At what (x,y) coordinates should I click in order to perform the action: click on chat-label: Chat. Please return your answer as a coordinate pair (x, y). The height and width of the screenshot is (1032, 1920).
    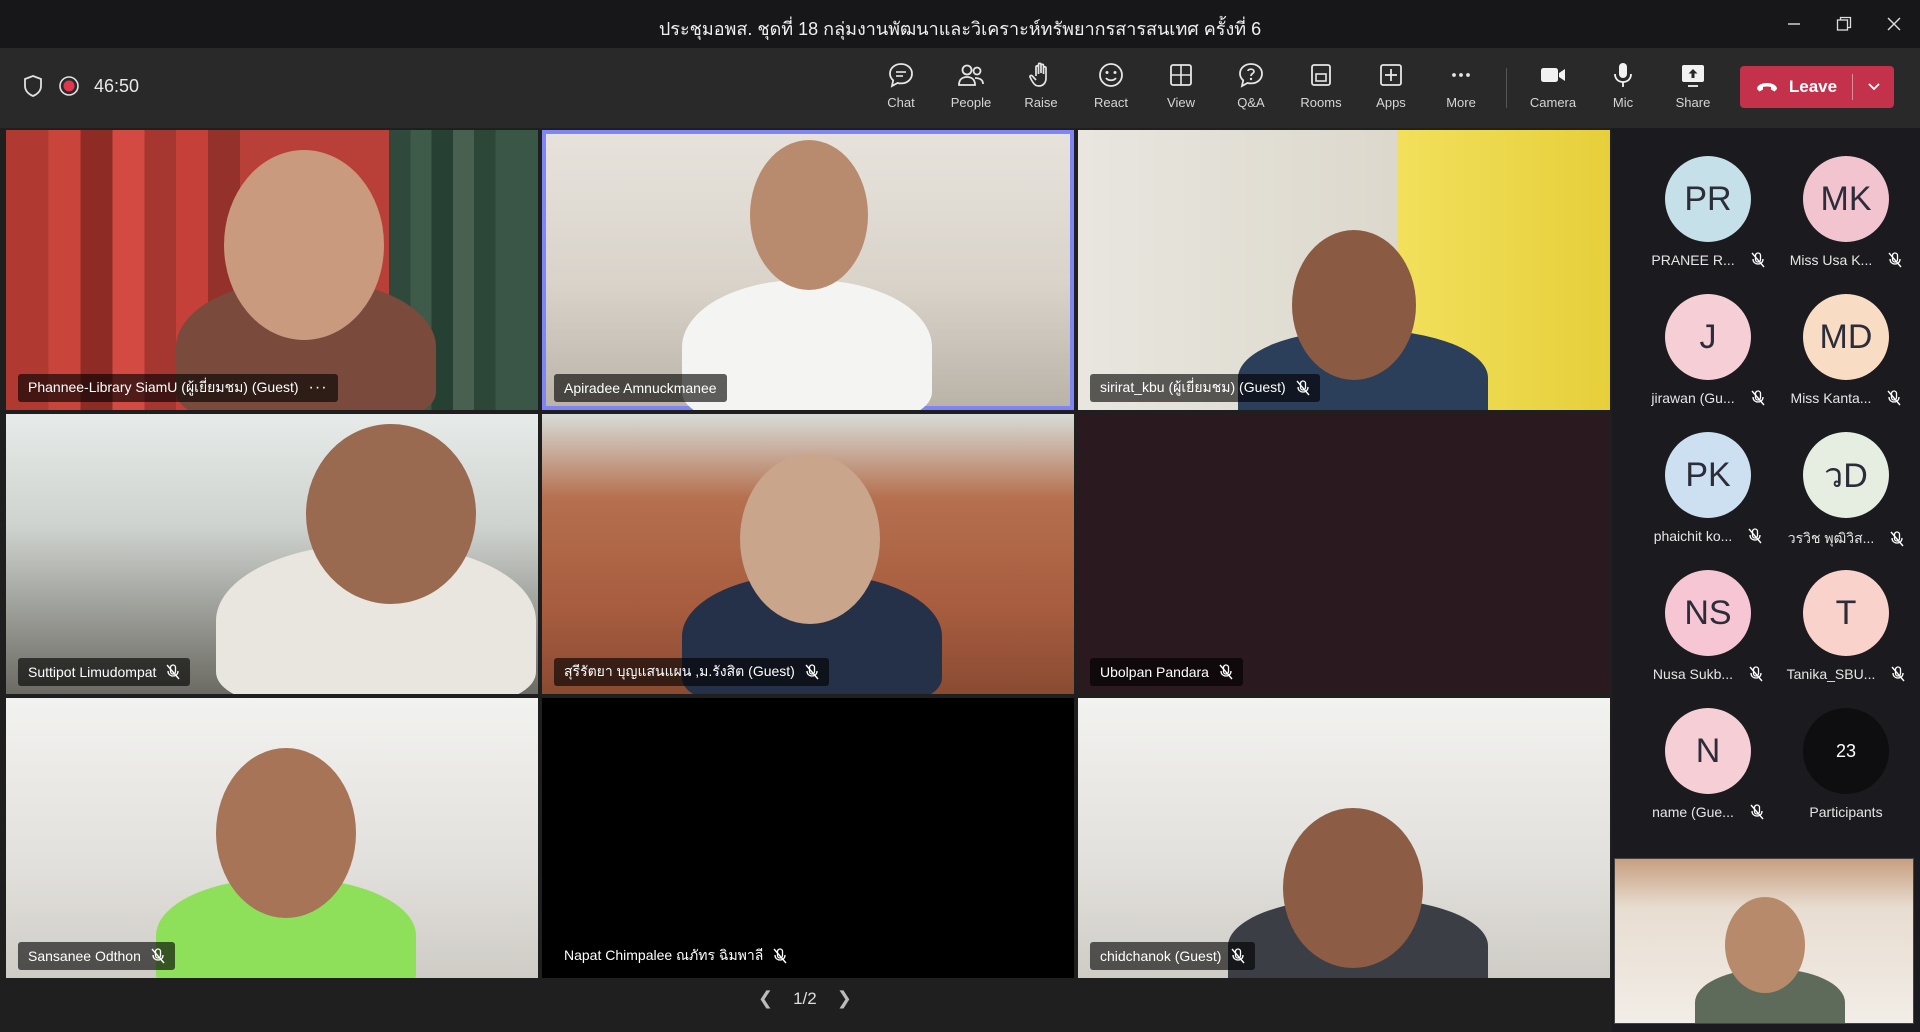
    Looking at the image, I should click on (901, 102).